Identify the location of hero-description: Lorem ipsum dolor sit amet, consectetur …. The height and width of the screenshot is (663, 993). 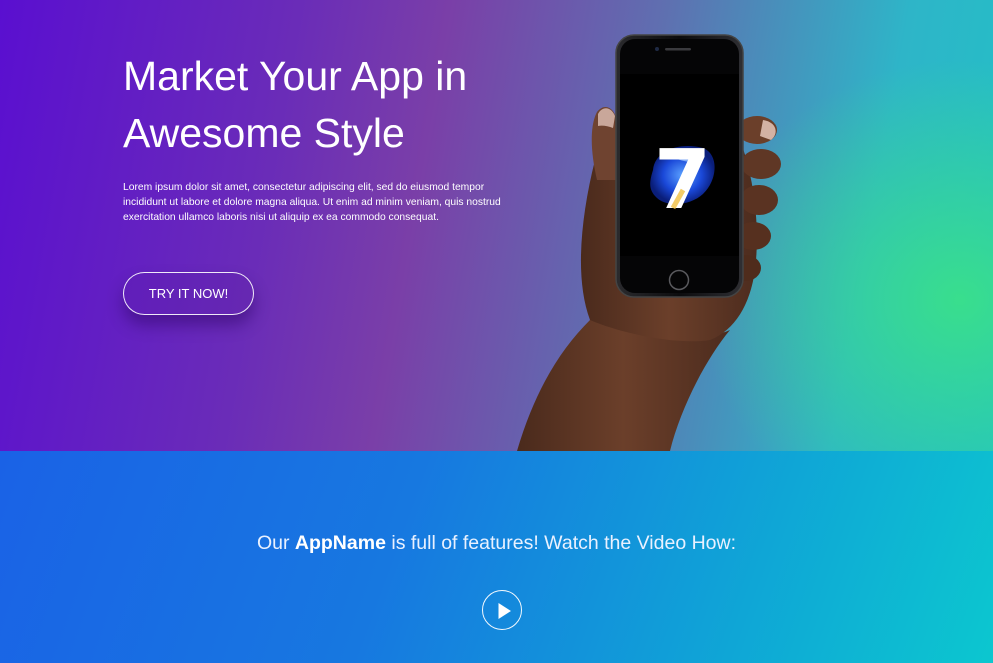
(312, 203).